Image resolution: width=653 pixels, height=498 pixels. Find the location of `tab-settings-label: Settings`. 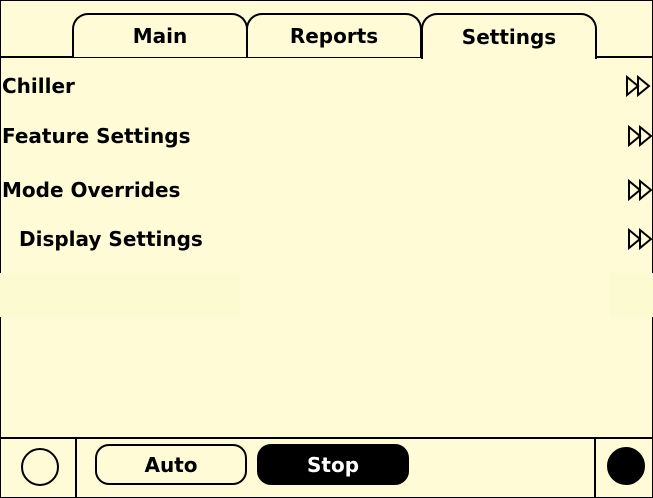

tab-settings-label: Settings is located at coordinates (509, 37).